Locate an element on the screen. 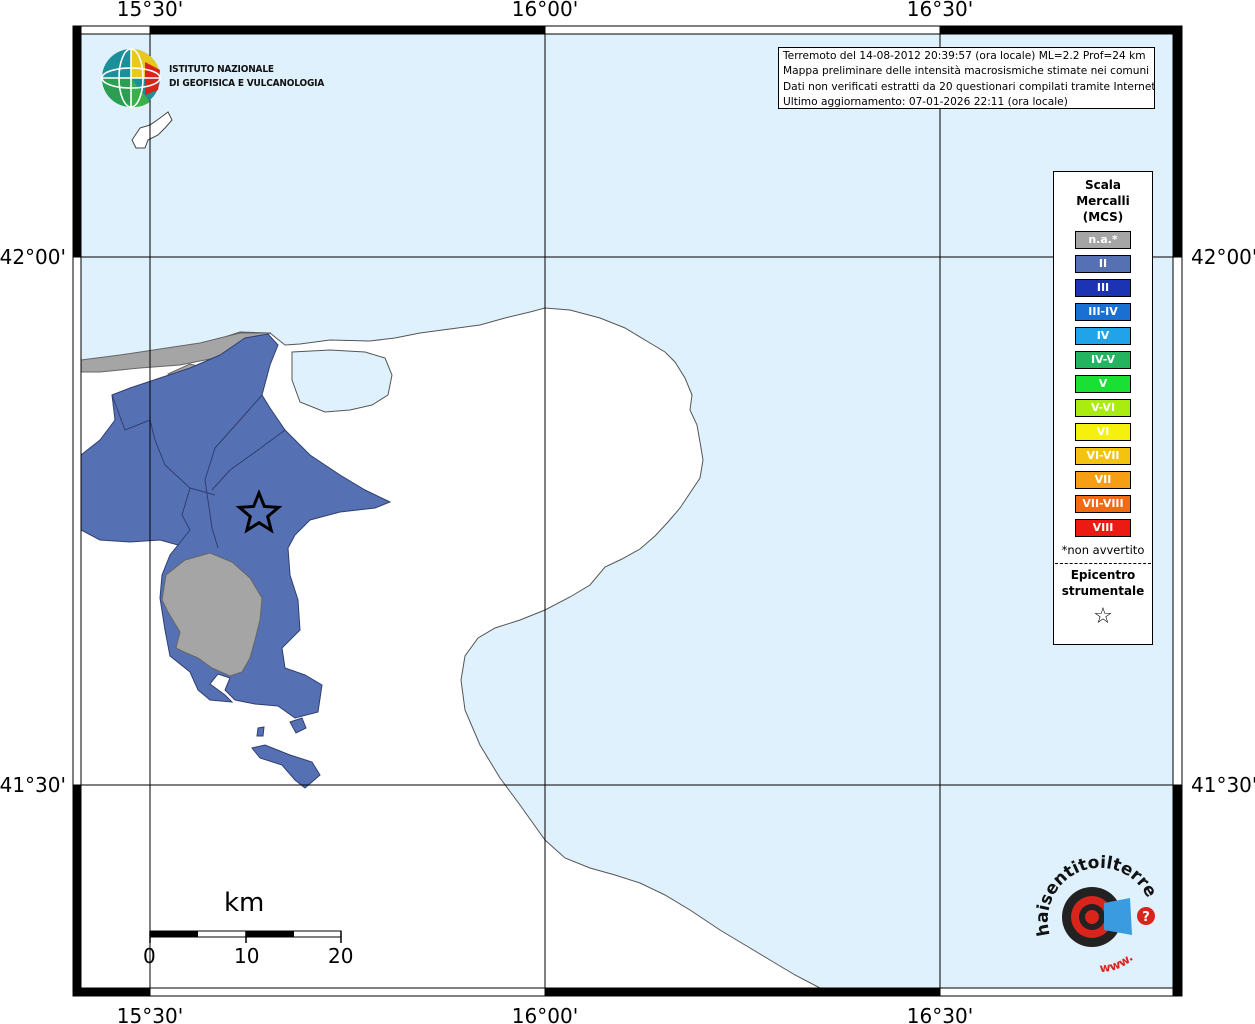  scale-tick-0: 0 is located at coordinates (149, 956).